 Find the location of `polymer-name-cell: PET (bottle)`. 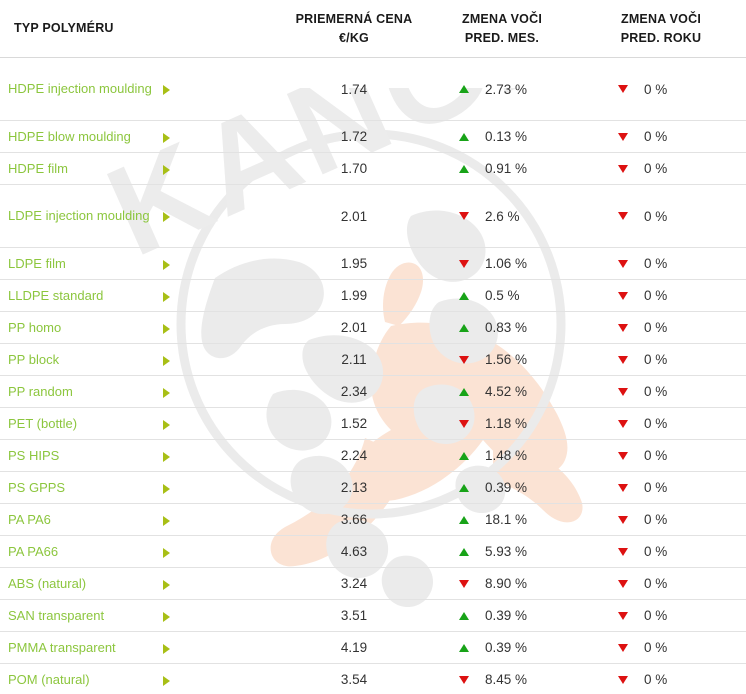

polymer-name-cell: PET (bottle) is located at coordinates (77, 423).